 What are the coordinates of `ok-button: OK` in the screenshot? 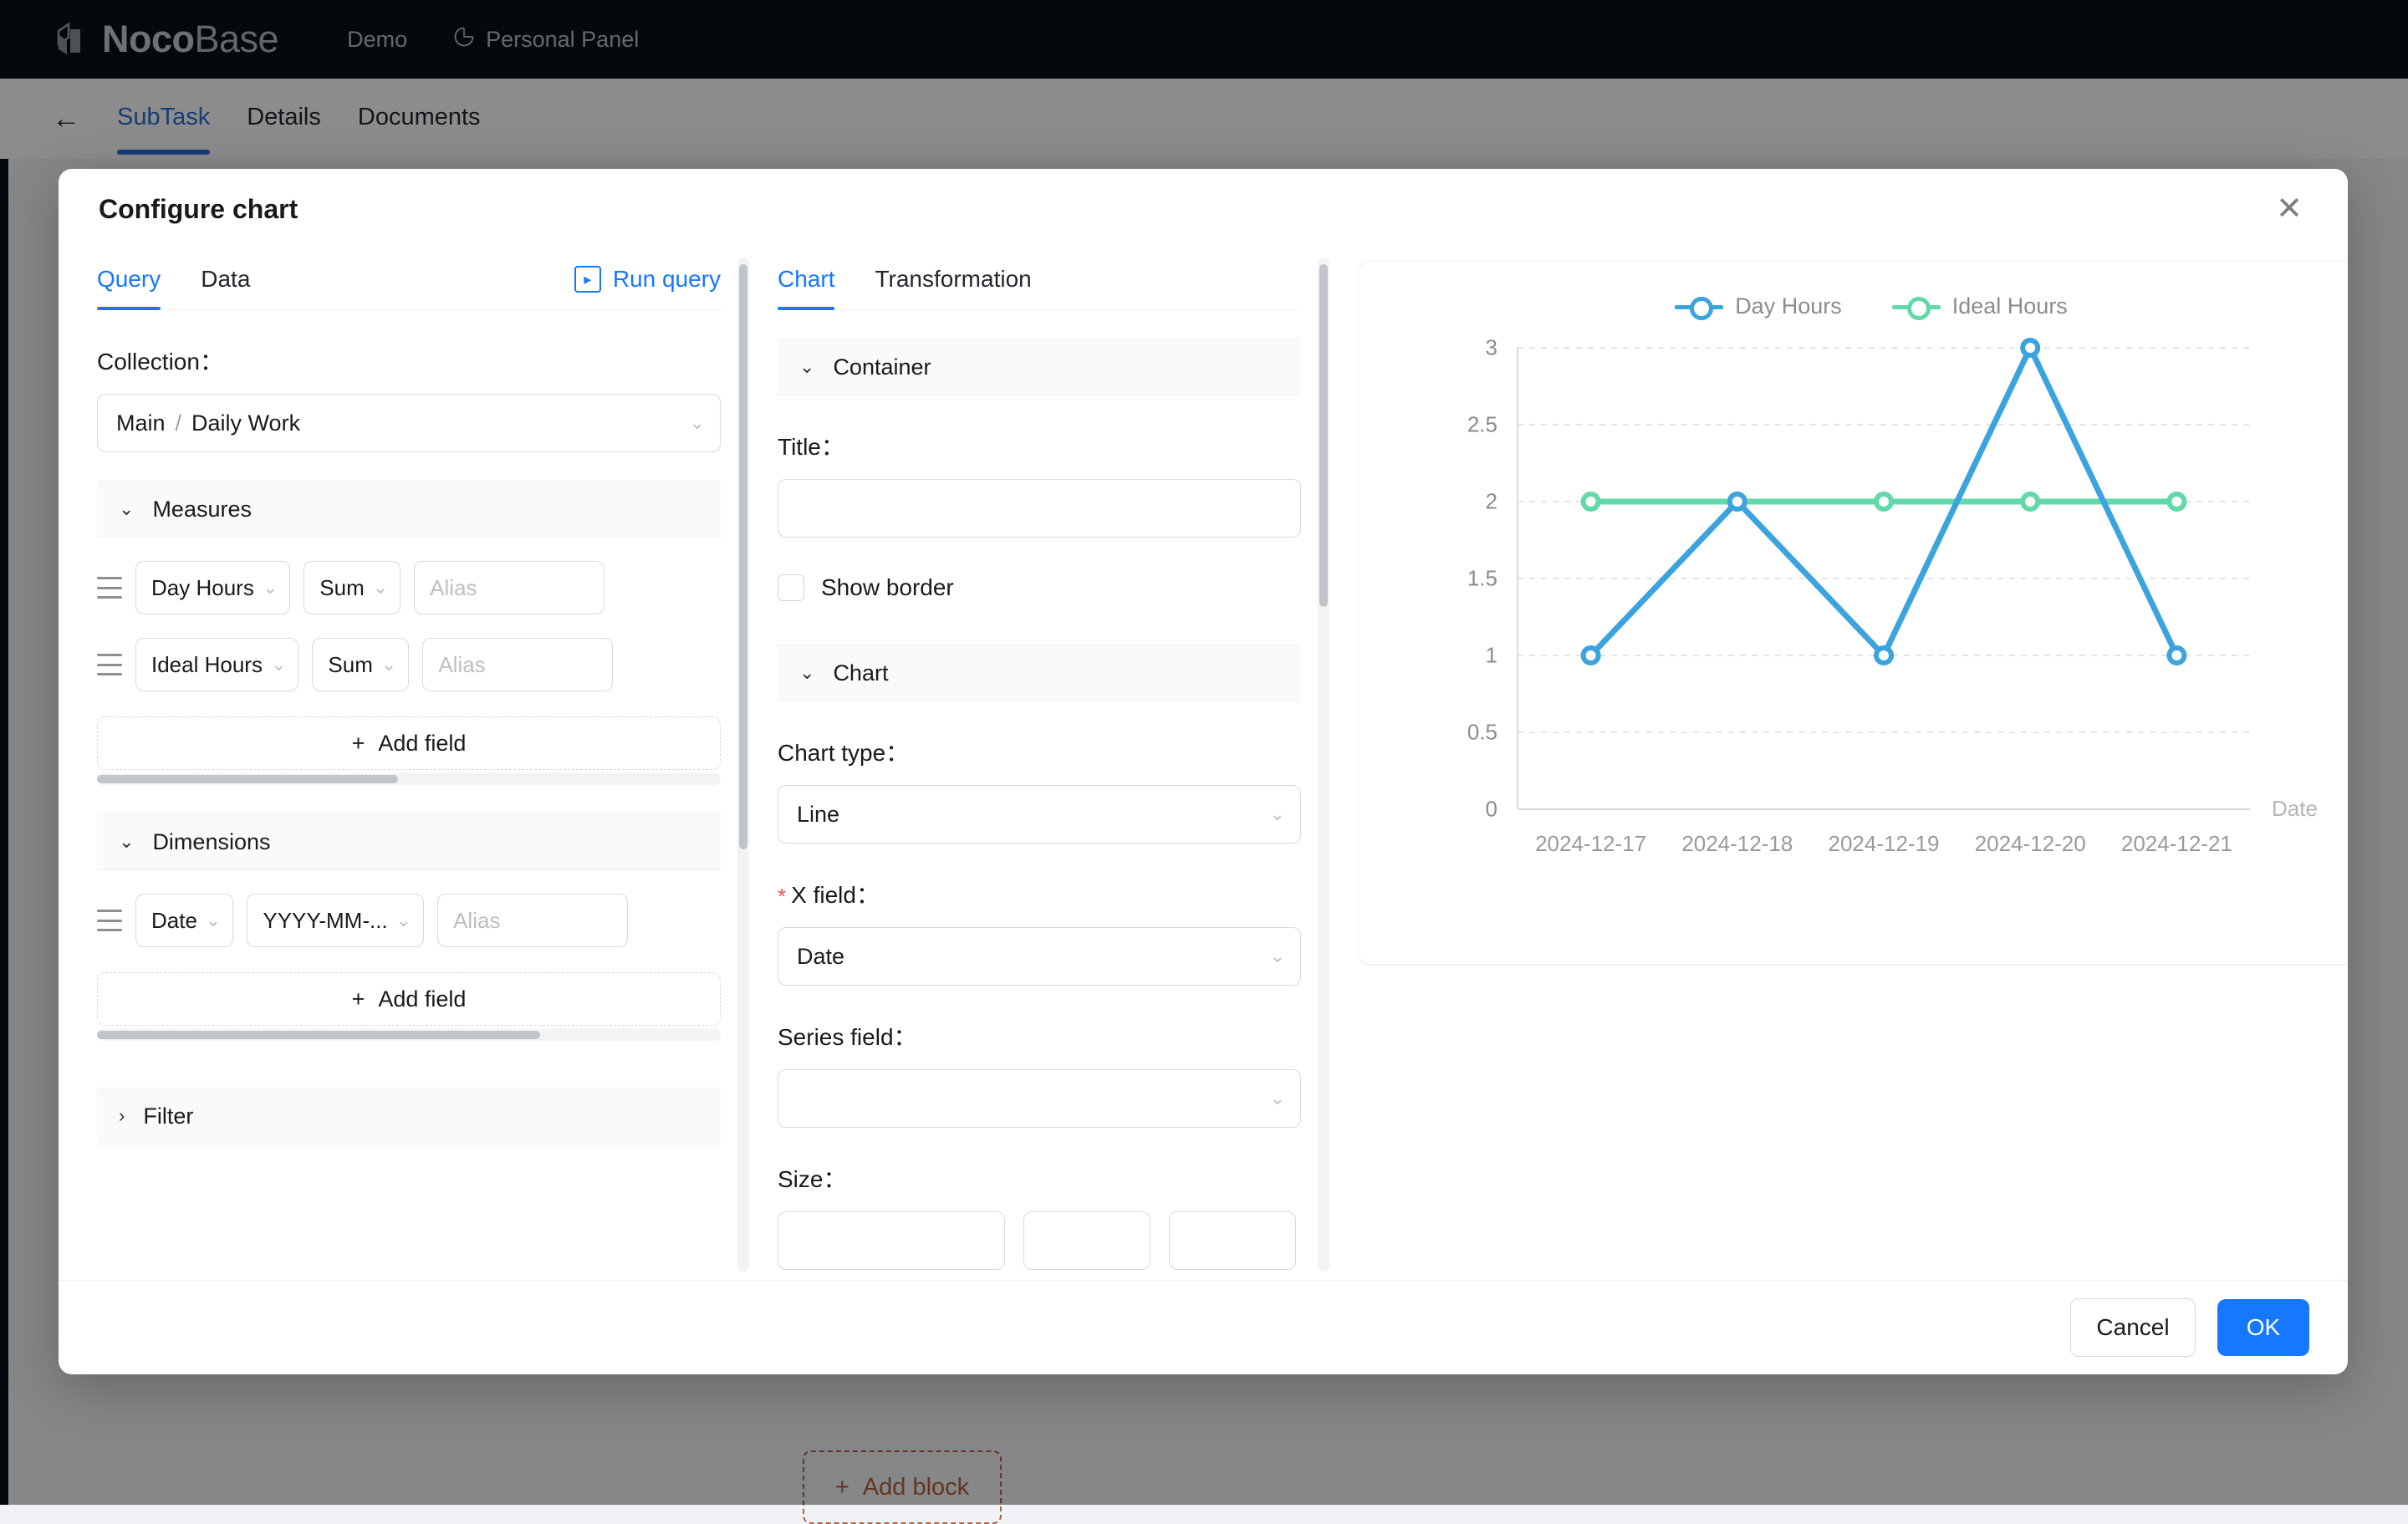 It's located at (2263, 1327).